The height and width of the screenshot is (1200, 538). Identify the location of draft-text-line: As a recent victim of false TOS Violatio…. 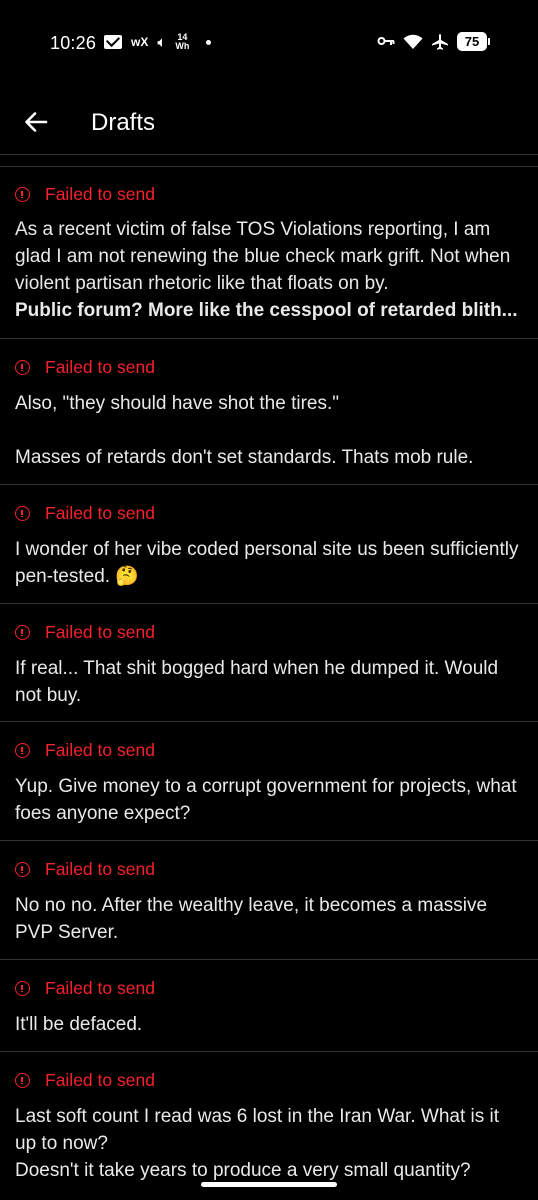
(263, 256).